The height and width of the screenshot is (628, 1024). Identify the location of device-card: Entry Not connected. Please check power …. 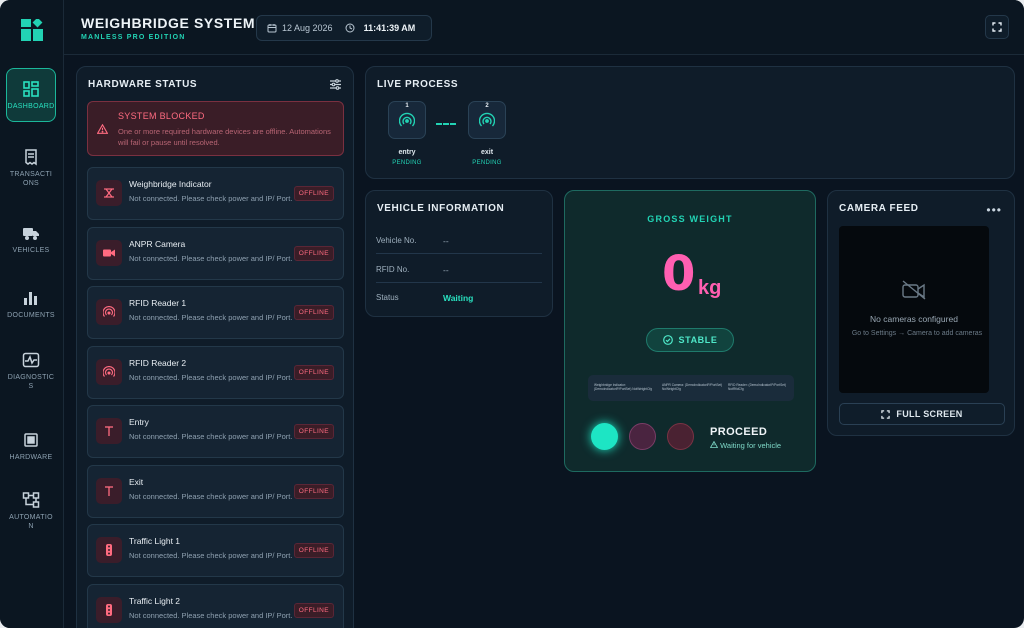
(215, 431).